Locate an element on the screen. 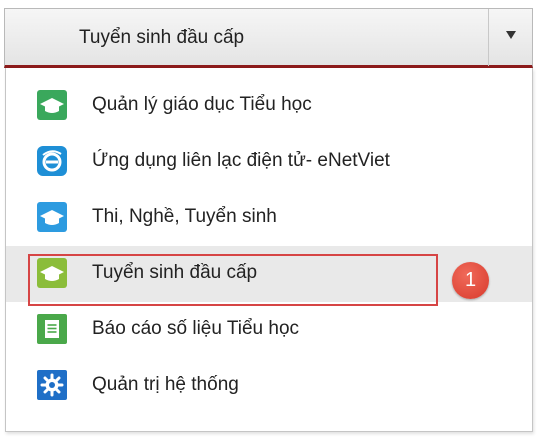  module-select: Tuyển sinh đầu cấp is located at coordinates (268, 38).